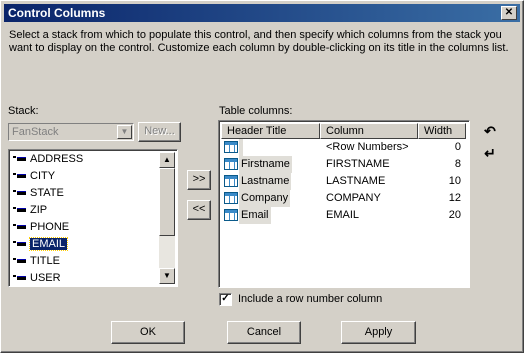  What do you see at coordinates (199, 210) in the screenshot?
I see `remove-column-button: <<` at bounding box center [199, 210].